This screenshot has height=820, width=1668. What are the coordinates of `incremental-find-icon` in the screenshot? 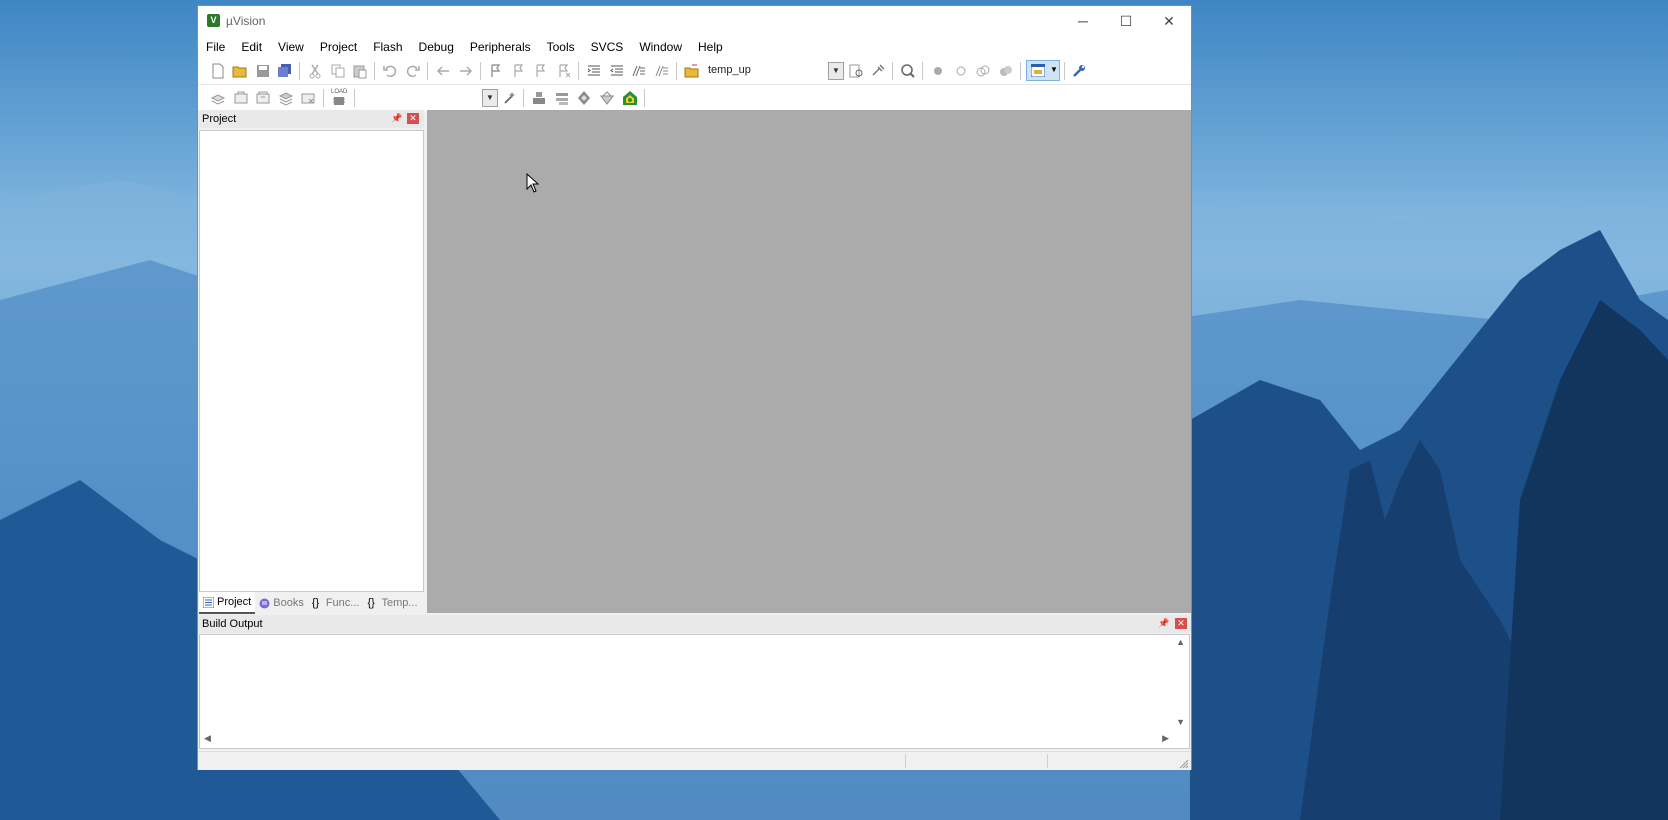 It's located at (878, 71).